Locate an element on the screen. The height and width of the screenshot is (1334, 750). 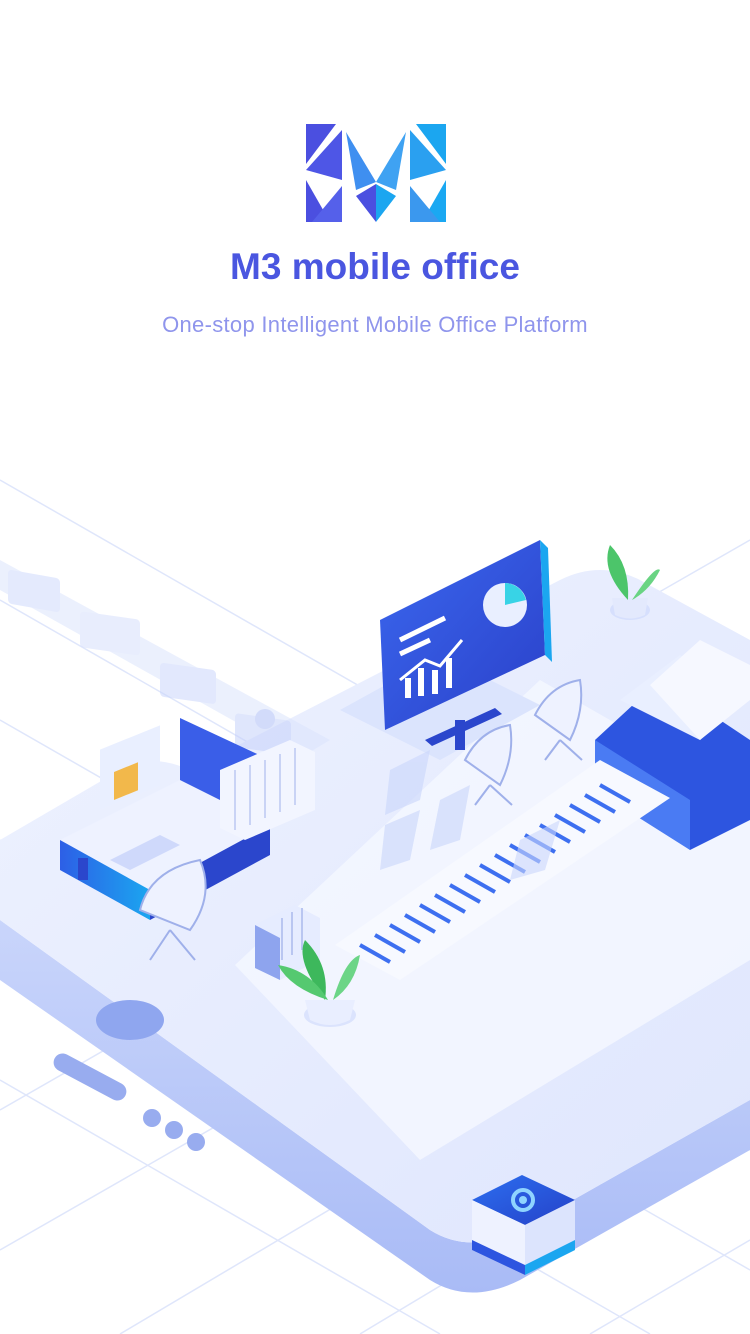
floating-icons is located at coordinates (165, 659).